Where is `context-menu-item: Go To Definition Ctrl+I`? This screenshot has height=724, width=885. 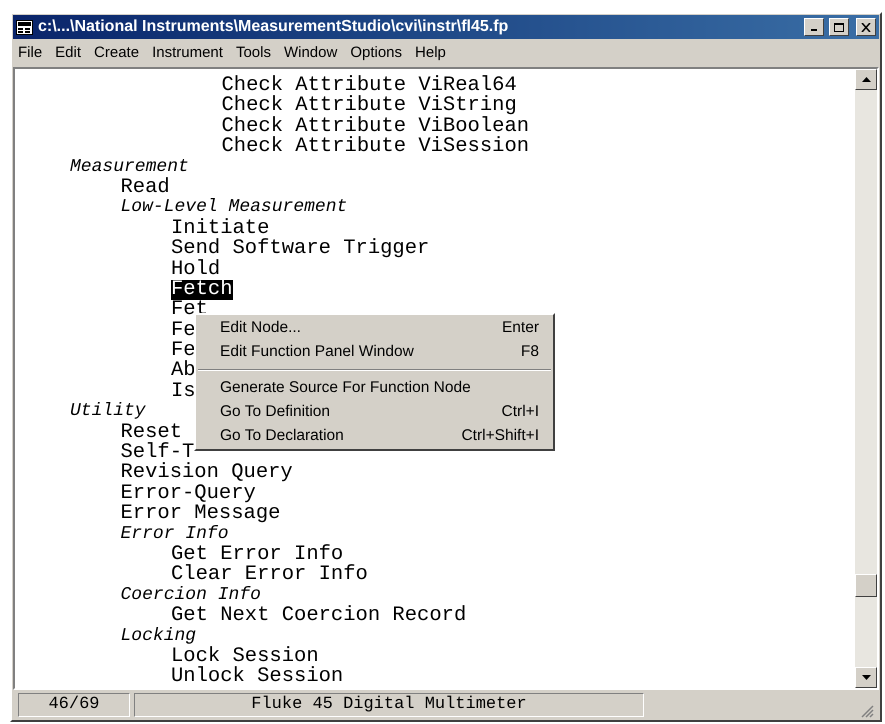
context-menu-item: Go To Definition Ctrl+I is located at coordinates (374, 412).